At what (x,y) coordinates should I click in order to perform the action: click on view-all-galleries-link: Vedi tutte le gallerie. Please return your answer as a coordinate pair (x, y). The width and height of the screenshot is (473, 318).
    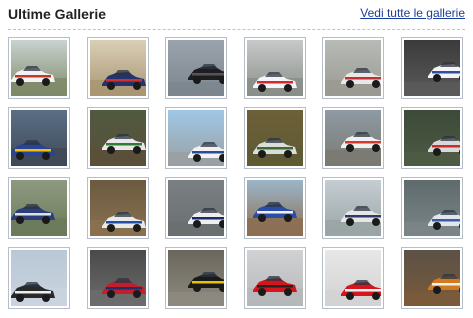
    Looking at the image, I should click on (412, 13).